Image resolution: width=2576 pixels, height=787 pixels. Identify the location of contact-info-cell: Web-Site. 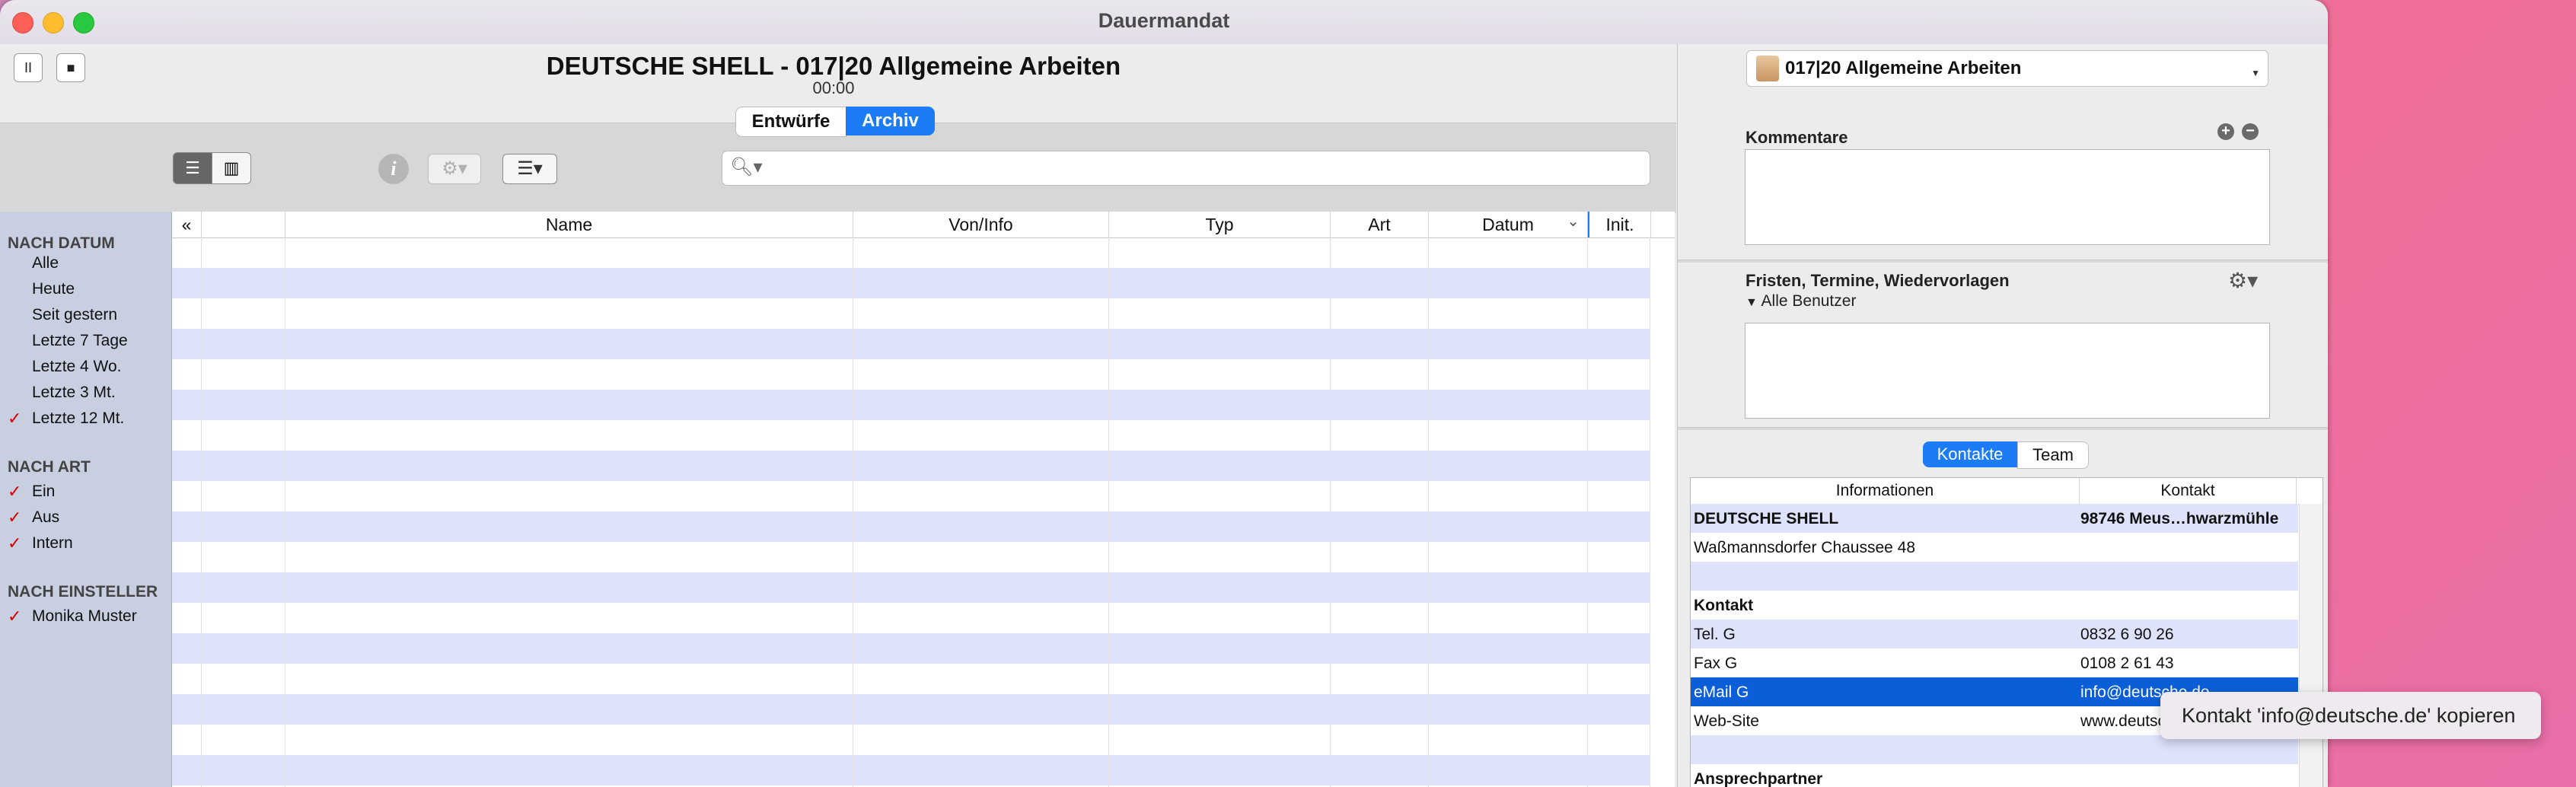
(1726, 721).